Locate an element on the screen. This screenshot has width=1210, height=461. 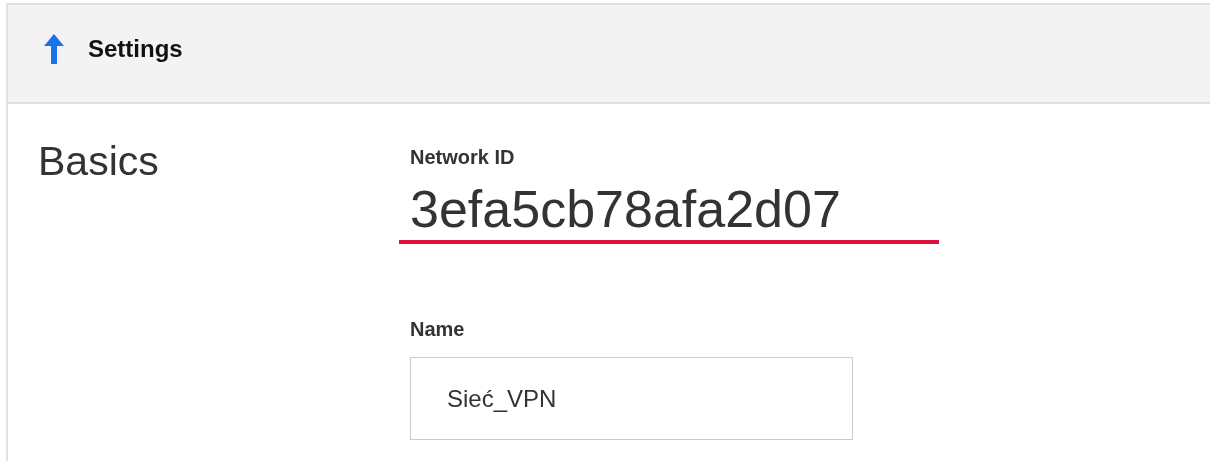
network-id-value: 3efa5cb78afa2d07 is located at coordinates (625, 210).